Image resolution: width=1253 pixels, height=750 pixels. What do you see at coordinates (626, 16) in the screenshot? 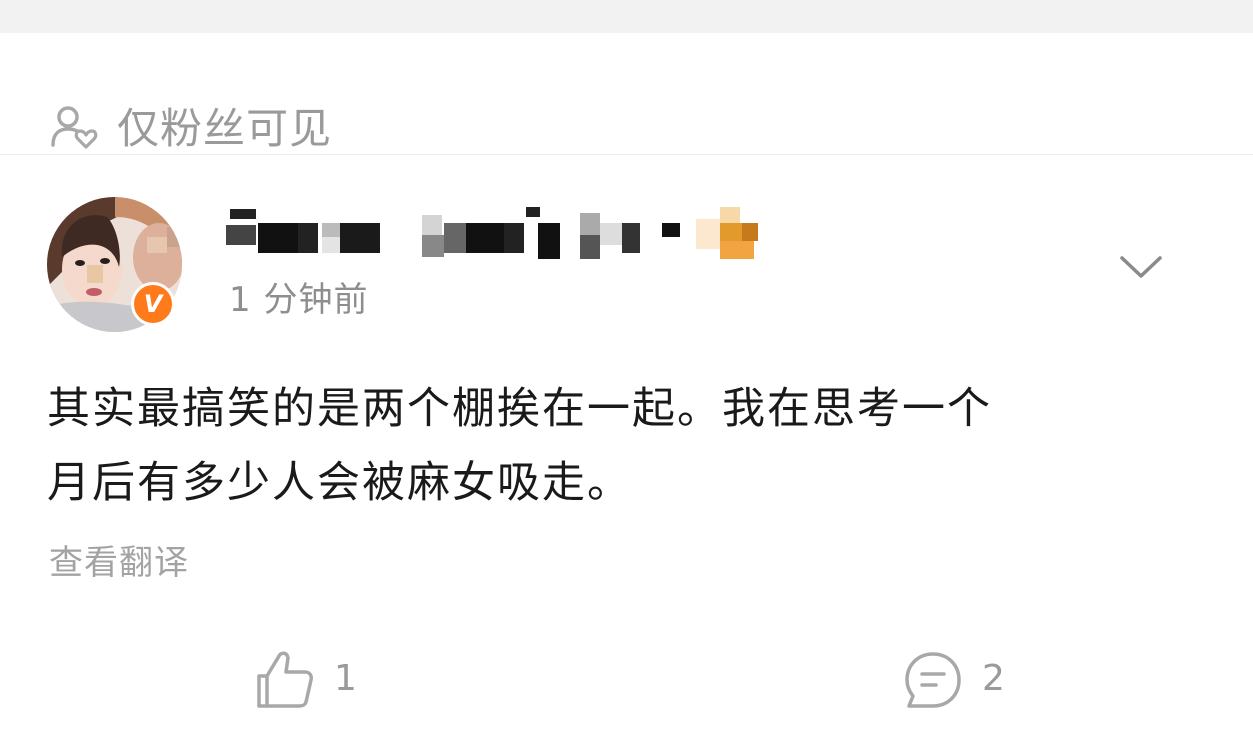
I see `top-gap-bar` at bounding box center [626, 16].